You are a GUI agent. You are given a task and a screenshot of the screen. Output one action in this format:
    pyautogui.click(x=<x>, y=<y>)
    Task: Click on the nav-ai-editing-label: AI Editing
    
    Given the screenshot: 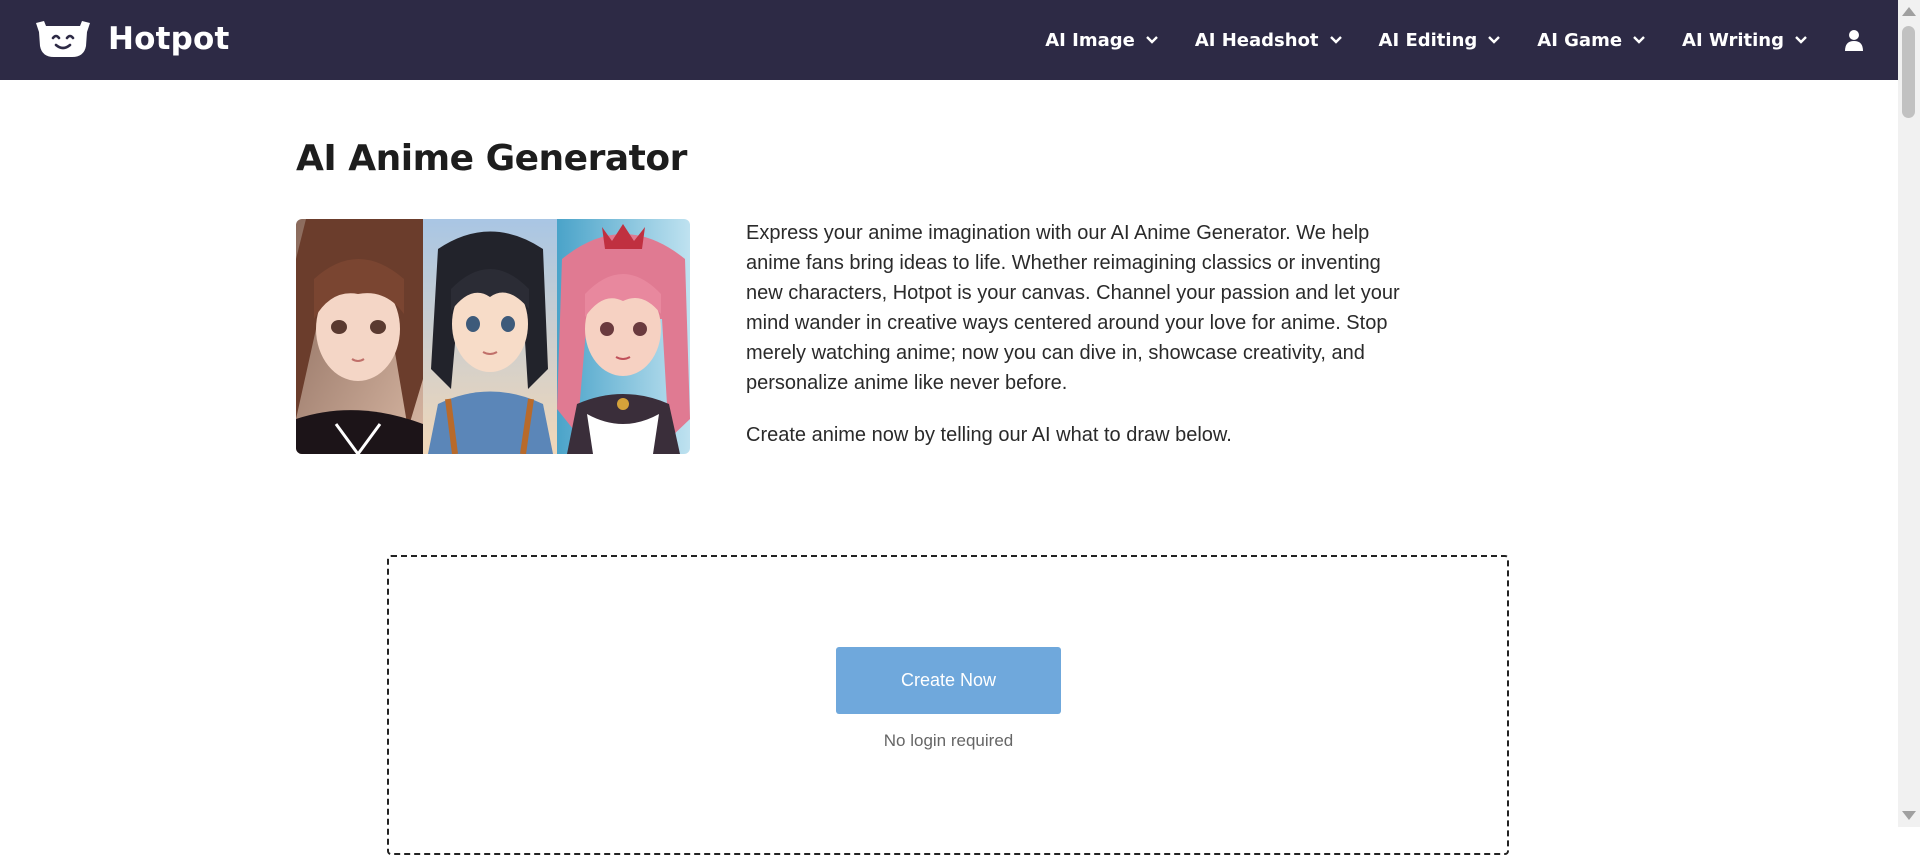 What is the action you would take?
    pyautogui.click(x=1428, y=40)
    